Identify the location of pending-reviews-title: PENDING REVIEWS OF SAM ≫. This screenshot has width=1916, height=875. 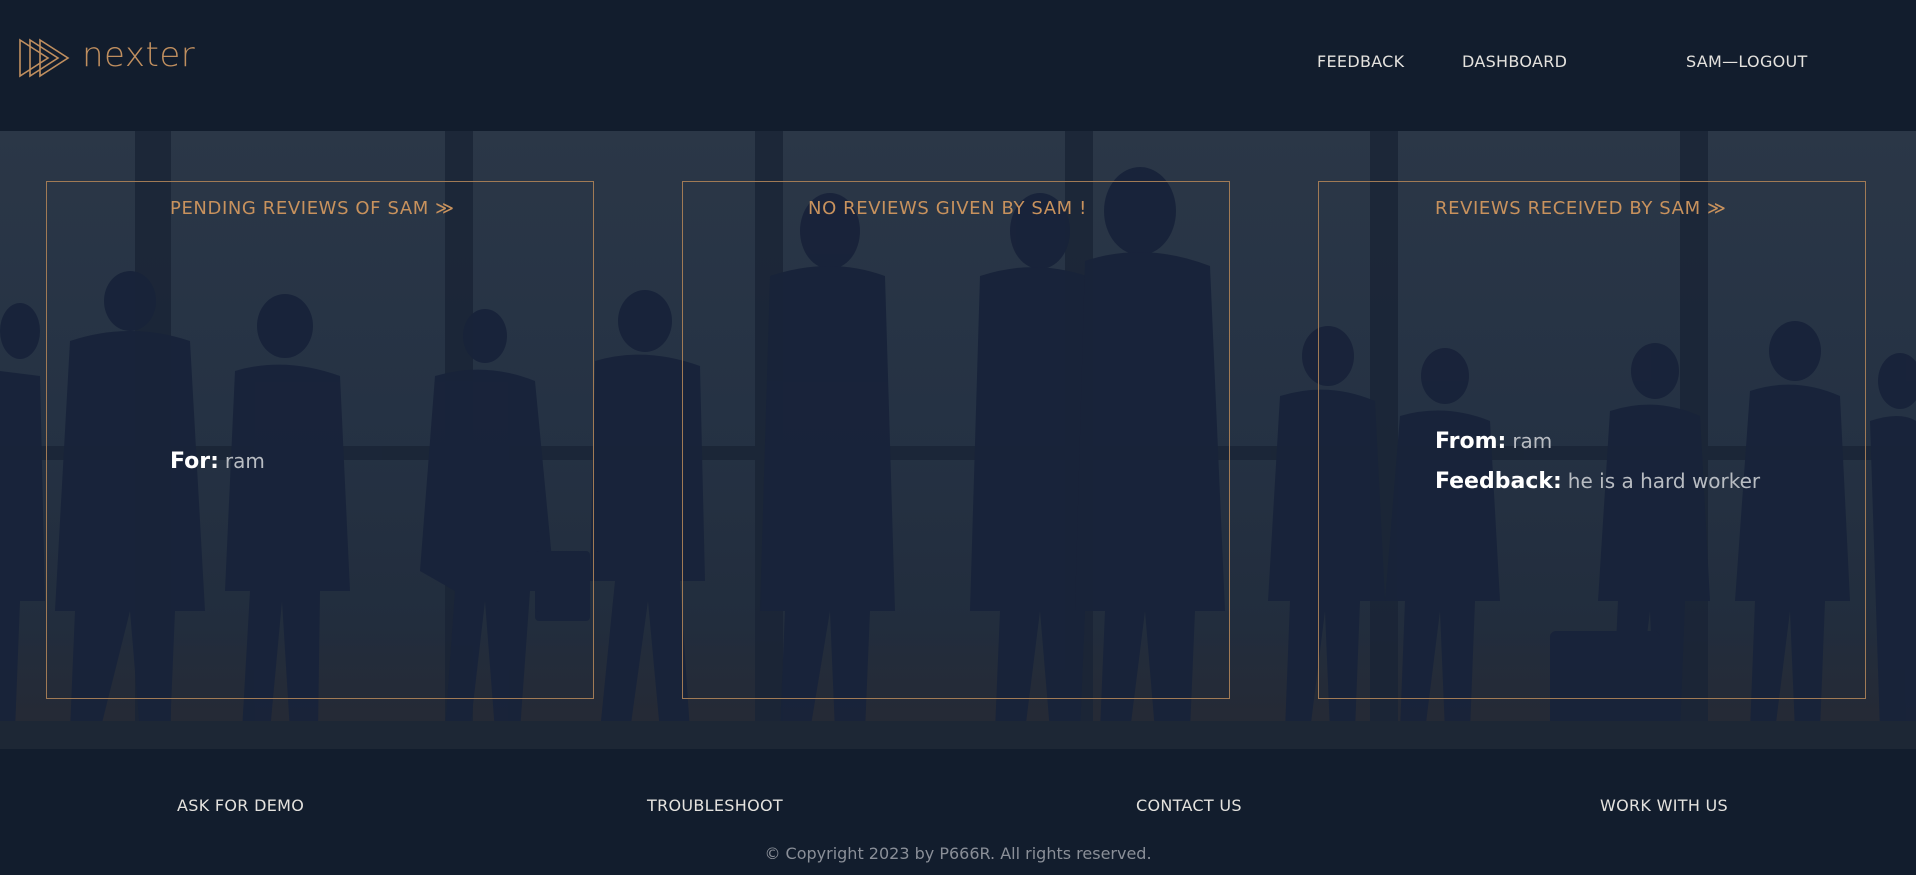
(312, 208).